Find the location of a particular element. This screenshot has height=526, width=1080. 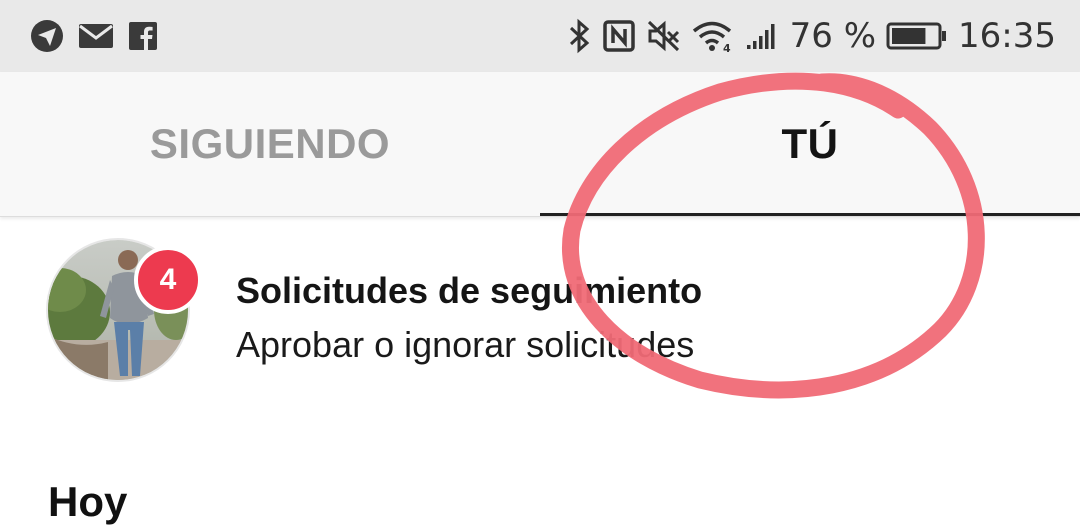

battery-icon is located at coordinates (917, 36).